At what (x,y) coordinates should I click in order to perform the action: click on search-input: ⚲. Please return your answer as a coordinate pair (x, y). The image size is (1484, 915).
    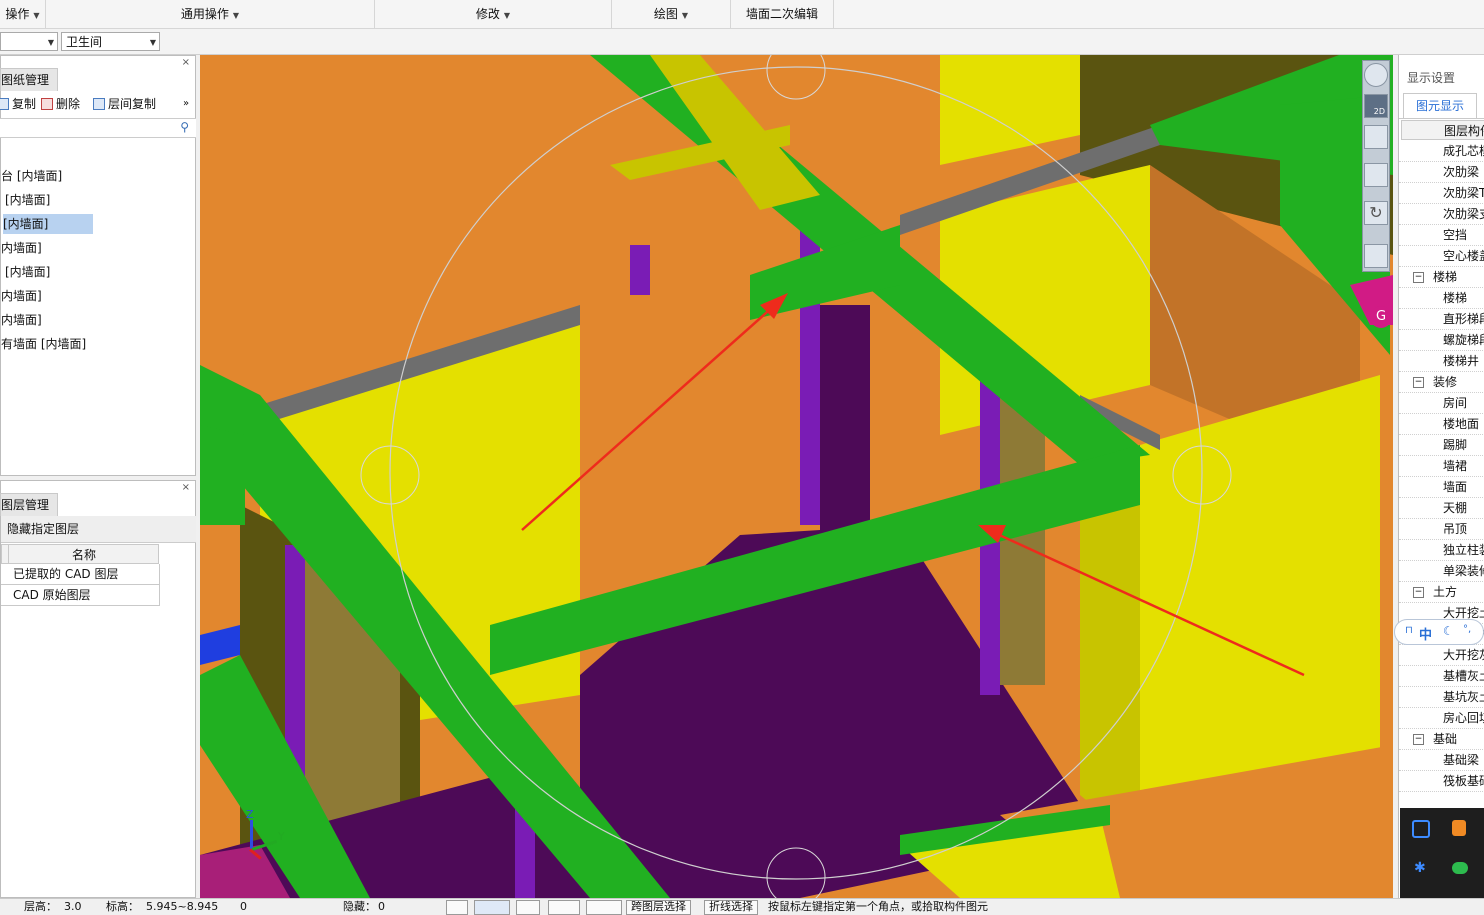
    Looking at the image, I should click on (98, 128).